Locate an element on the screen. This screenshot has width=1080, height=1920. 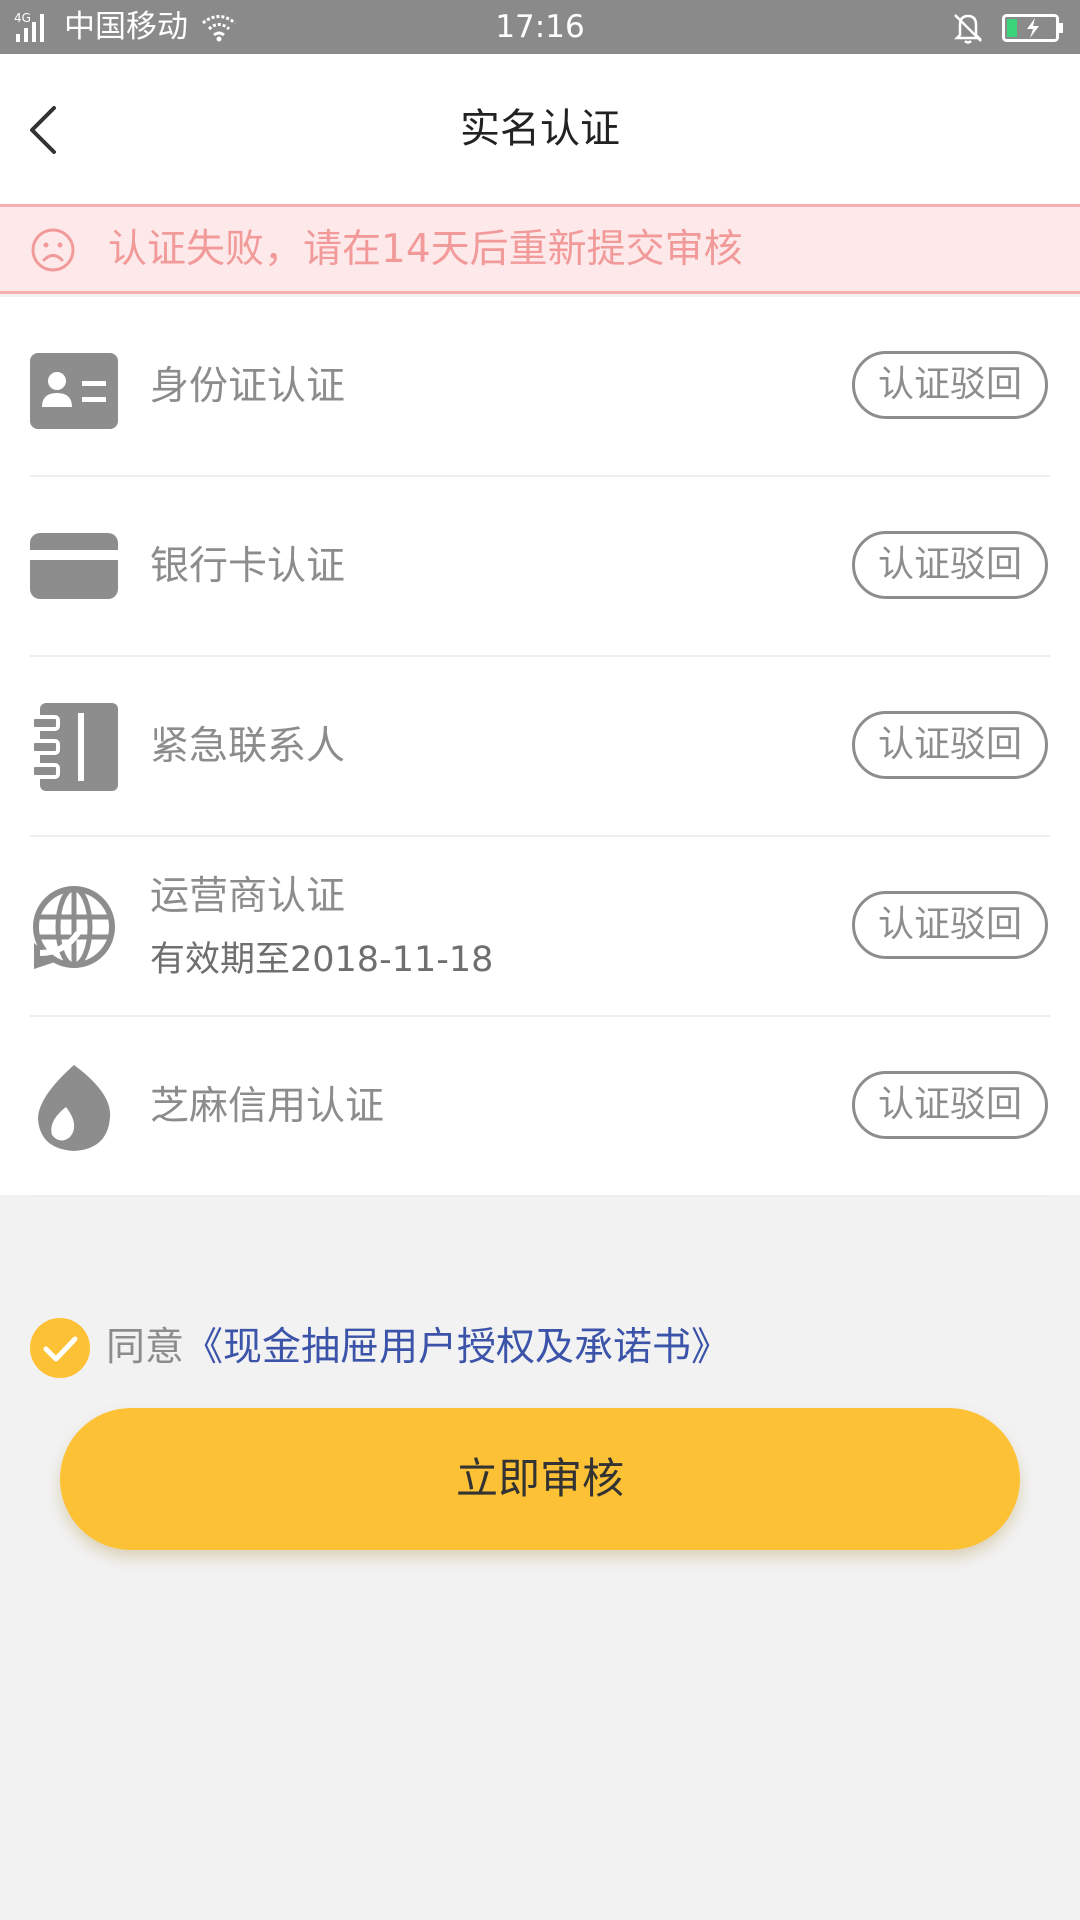
list-item-sesame-credit: 芝麻信用认证 认证驳回 is located at coordinates (540, 1107).